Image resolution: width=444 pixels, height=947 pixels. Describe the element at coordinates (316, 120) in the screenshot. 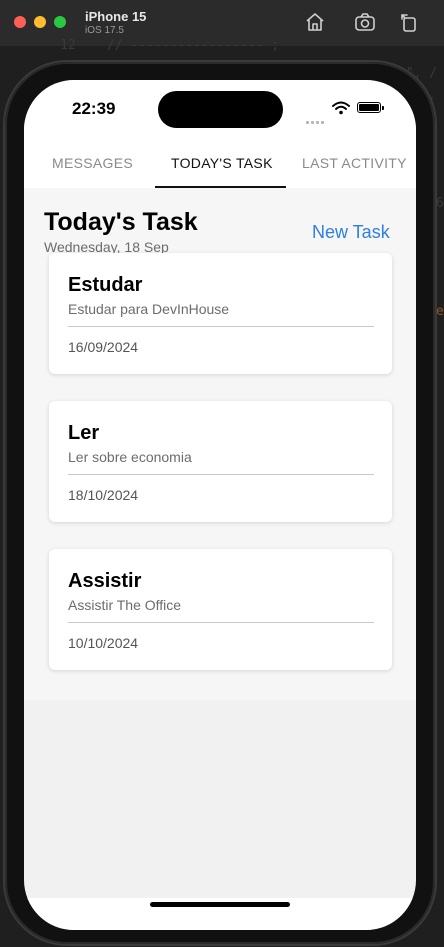

I see `cellular-signal-icon` at that location.